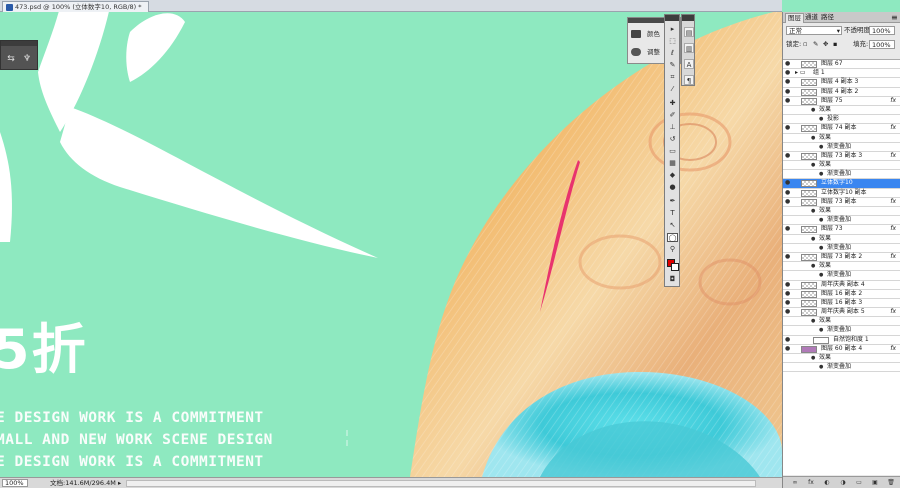 This screenshot has height=488, width=900. Describe the element at coordinates (815, 44) in the screenshot. I see `lock-pixels-icon: ✎` at that location.